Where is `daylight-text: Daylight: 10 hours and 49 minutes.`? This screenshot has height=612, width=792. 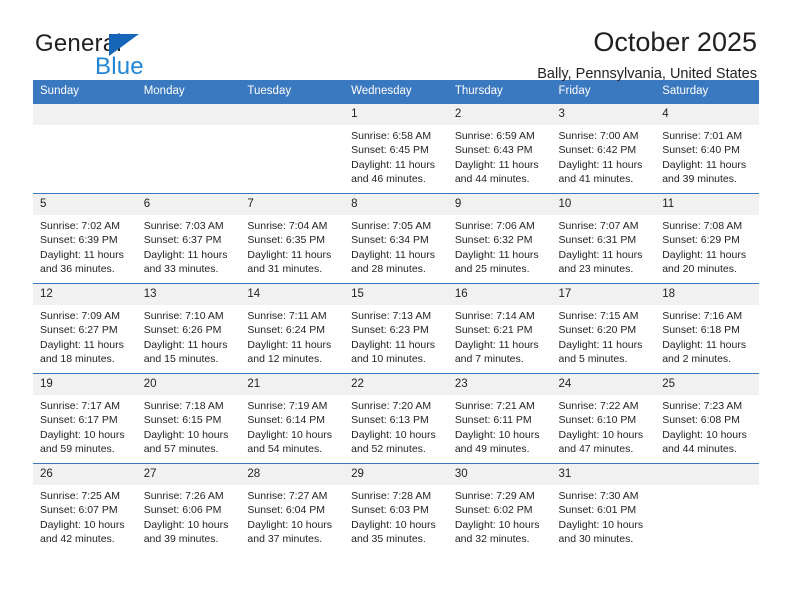 daylight-text: Daylight: 10 hours and 49 minutes. is located at coordinates (497, 442).